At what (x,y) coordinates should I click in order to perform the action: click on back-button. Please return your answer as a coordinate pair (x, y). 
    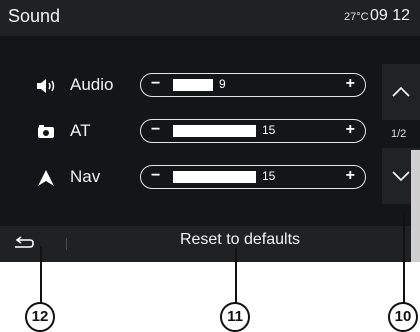
    Looking at the image, I should click on (24, 244).